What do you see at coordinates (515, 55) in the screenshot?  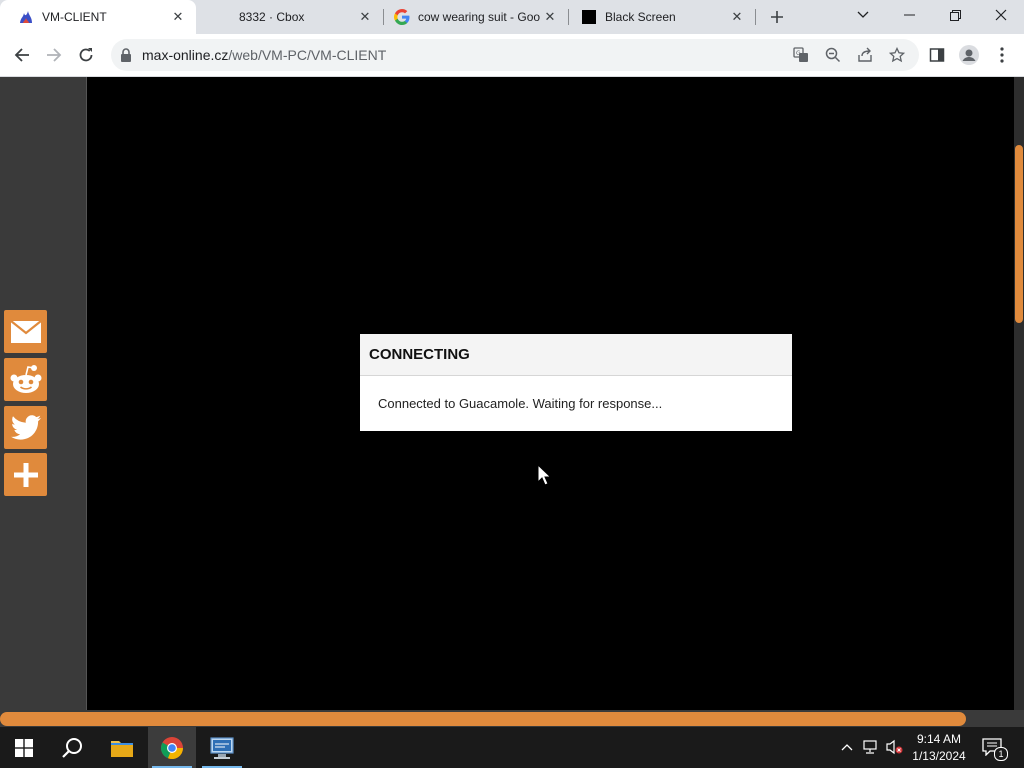 I see `address-bar: max-online.cz/web/VM-PC/VM-CLIENT G` at bounding box center [515, 55].